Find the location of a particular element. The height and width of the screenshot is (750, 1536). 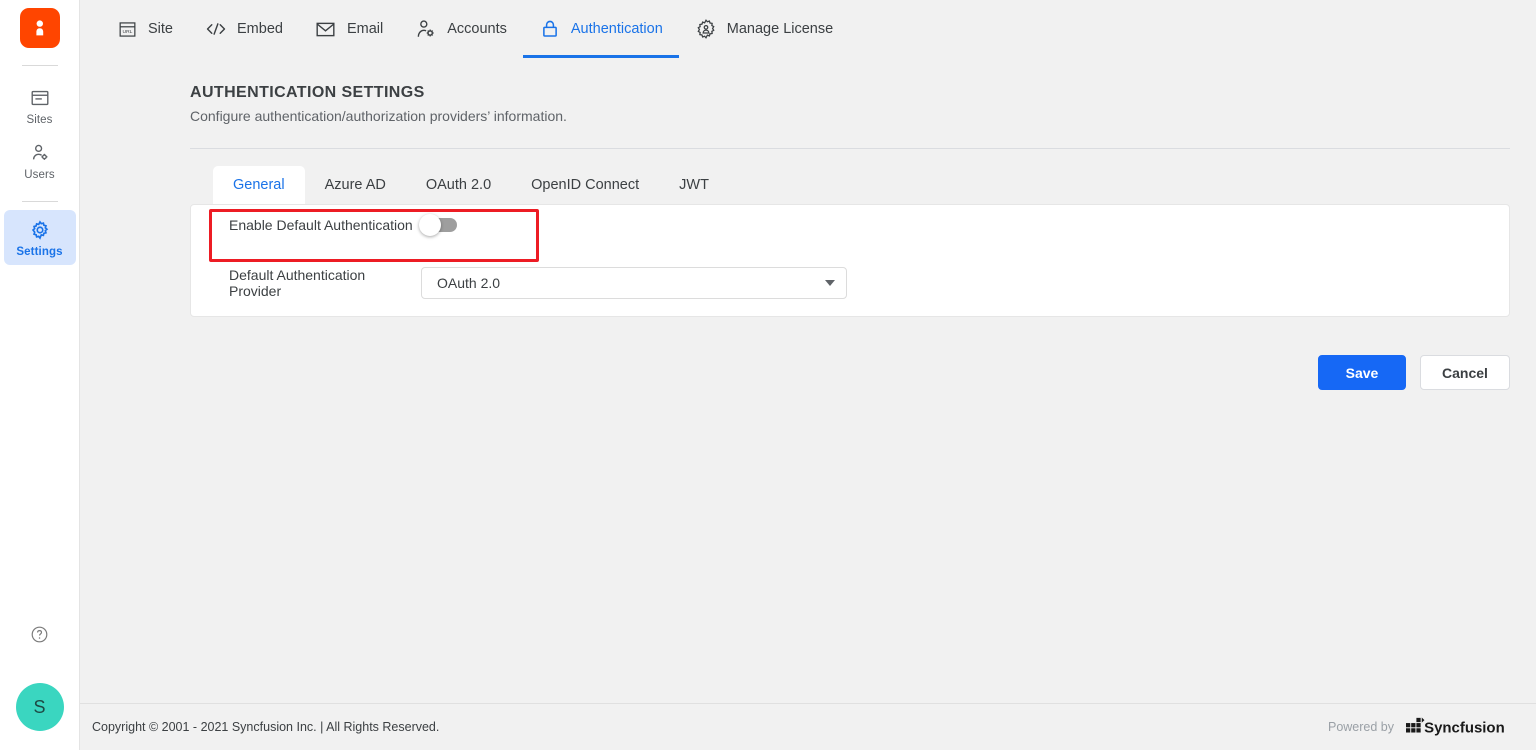

users-icon is located at coordinates (40, 153).